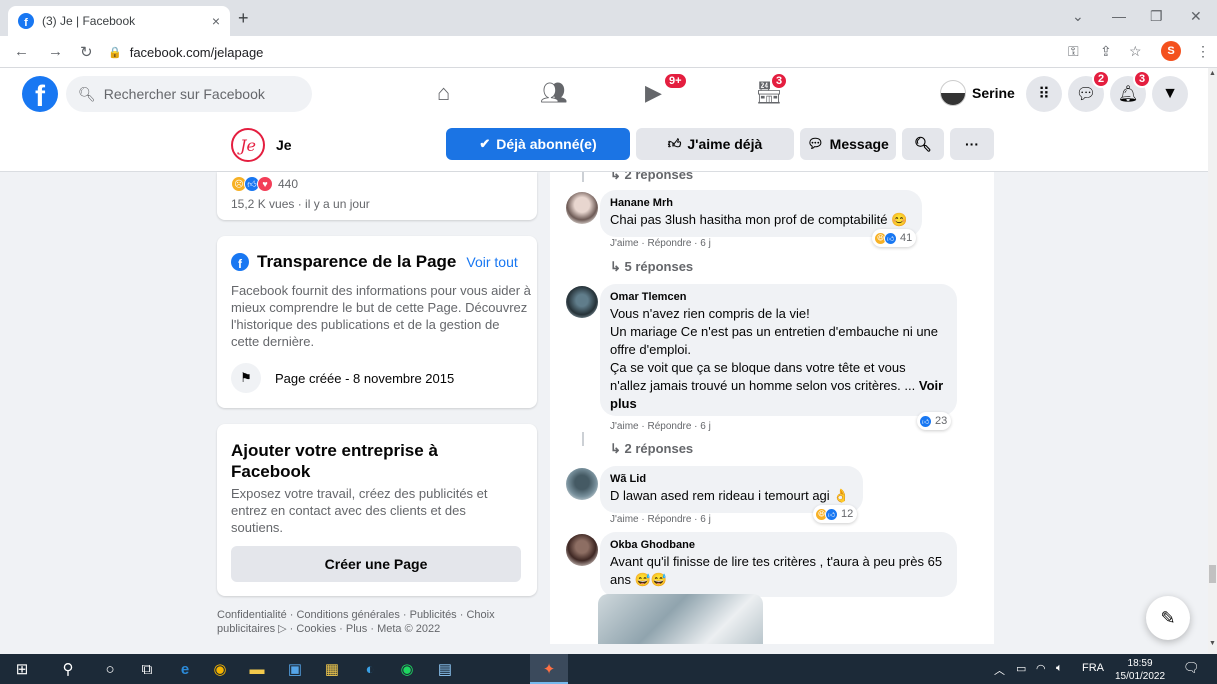  I want to click on spotify-icon: ◉, so click(407, 669).